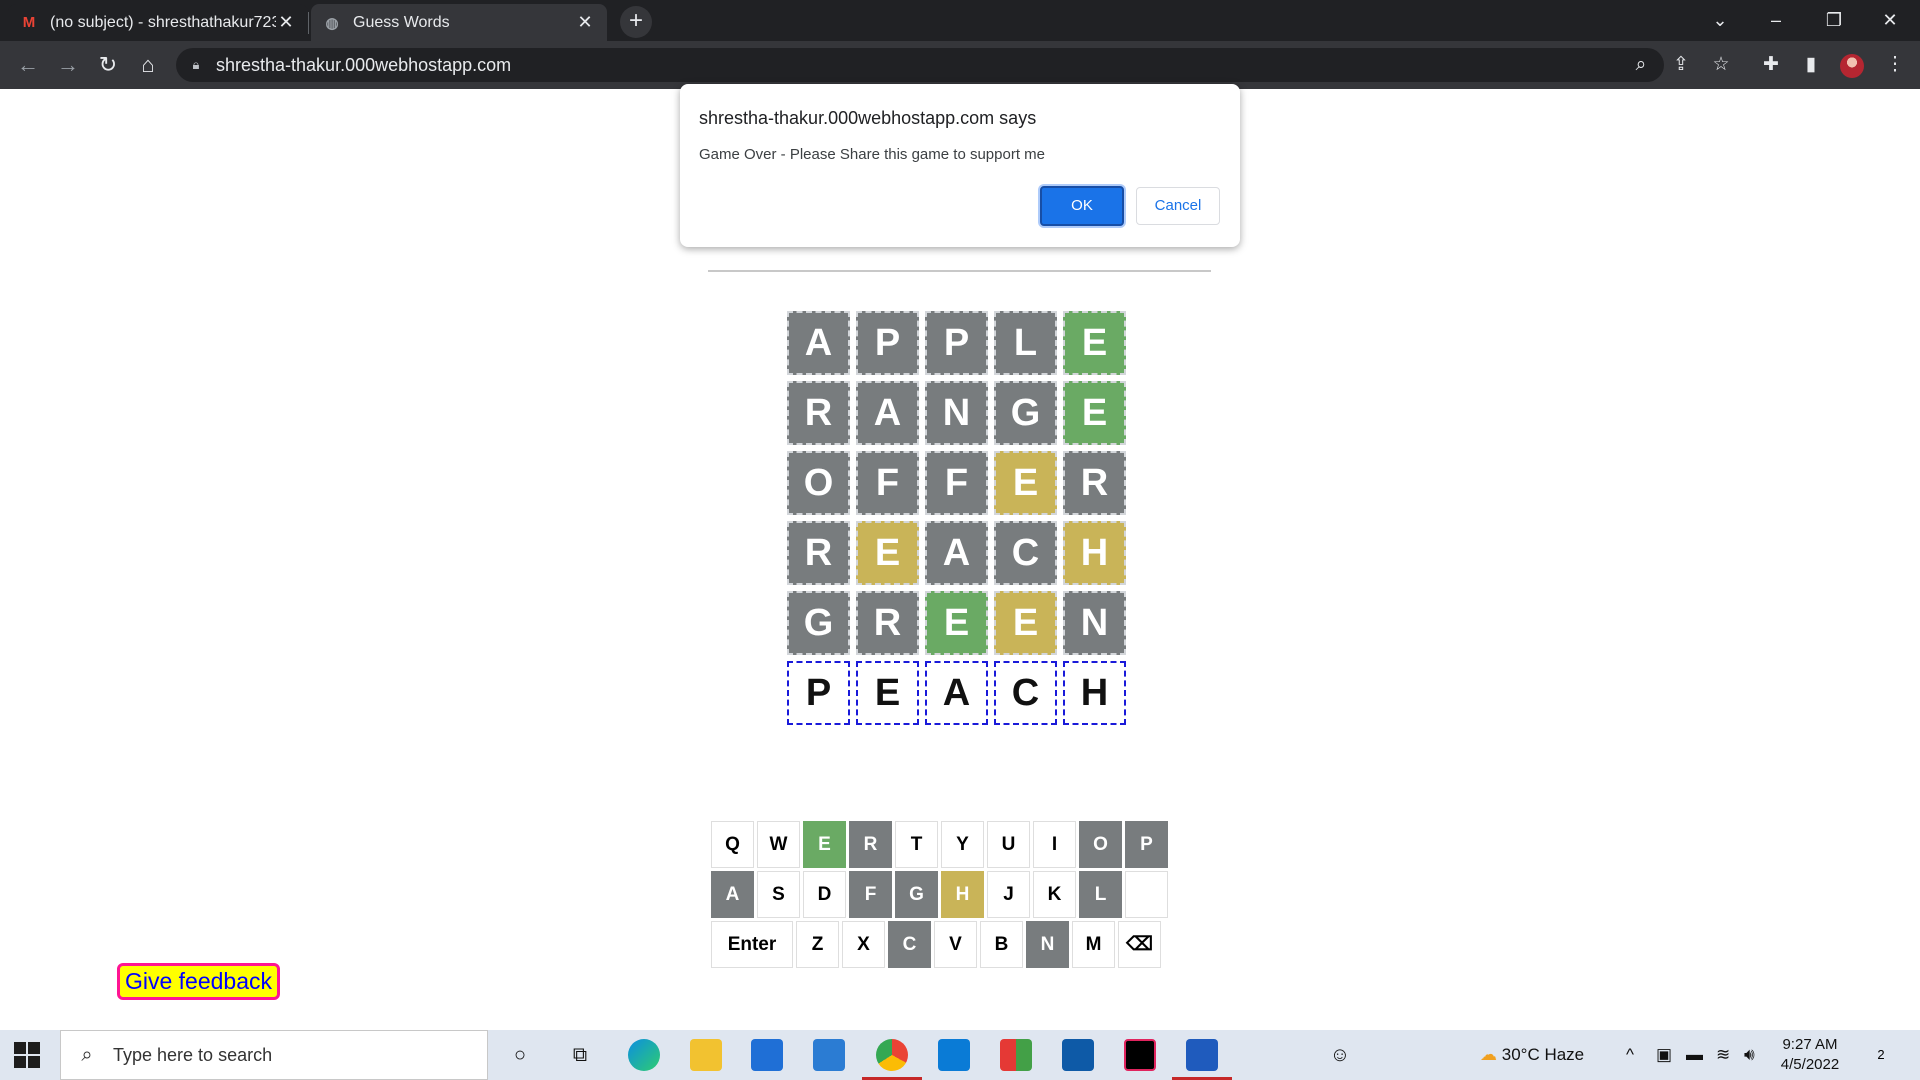  What do you see at coordinates (1811, 65) in the screenshot?
I see `side-panel-icon: ▮` at bounding box center [1811, 65].